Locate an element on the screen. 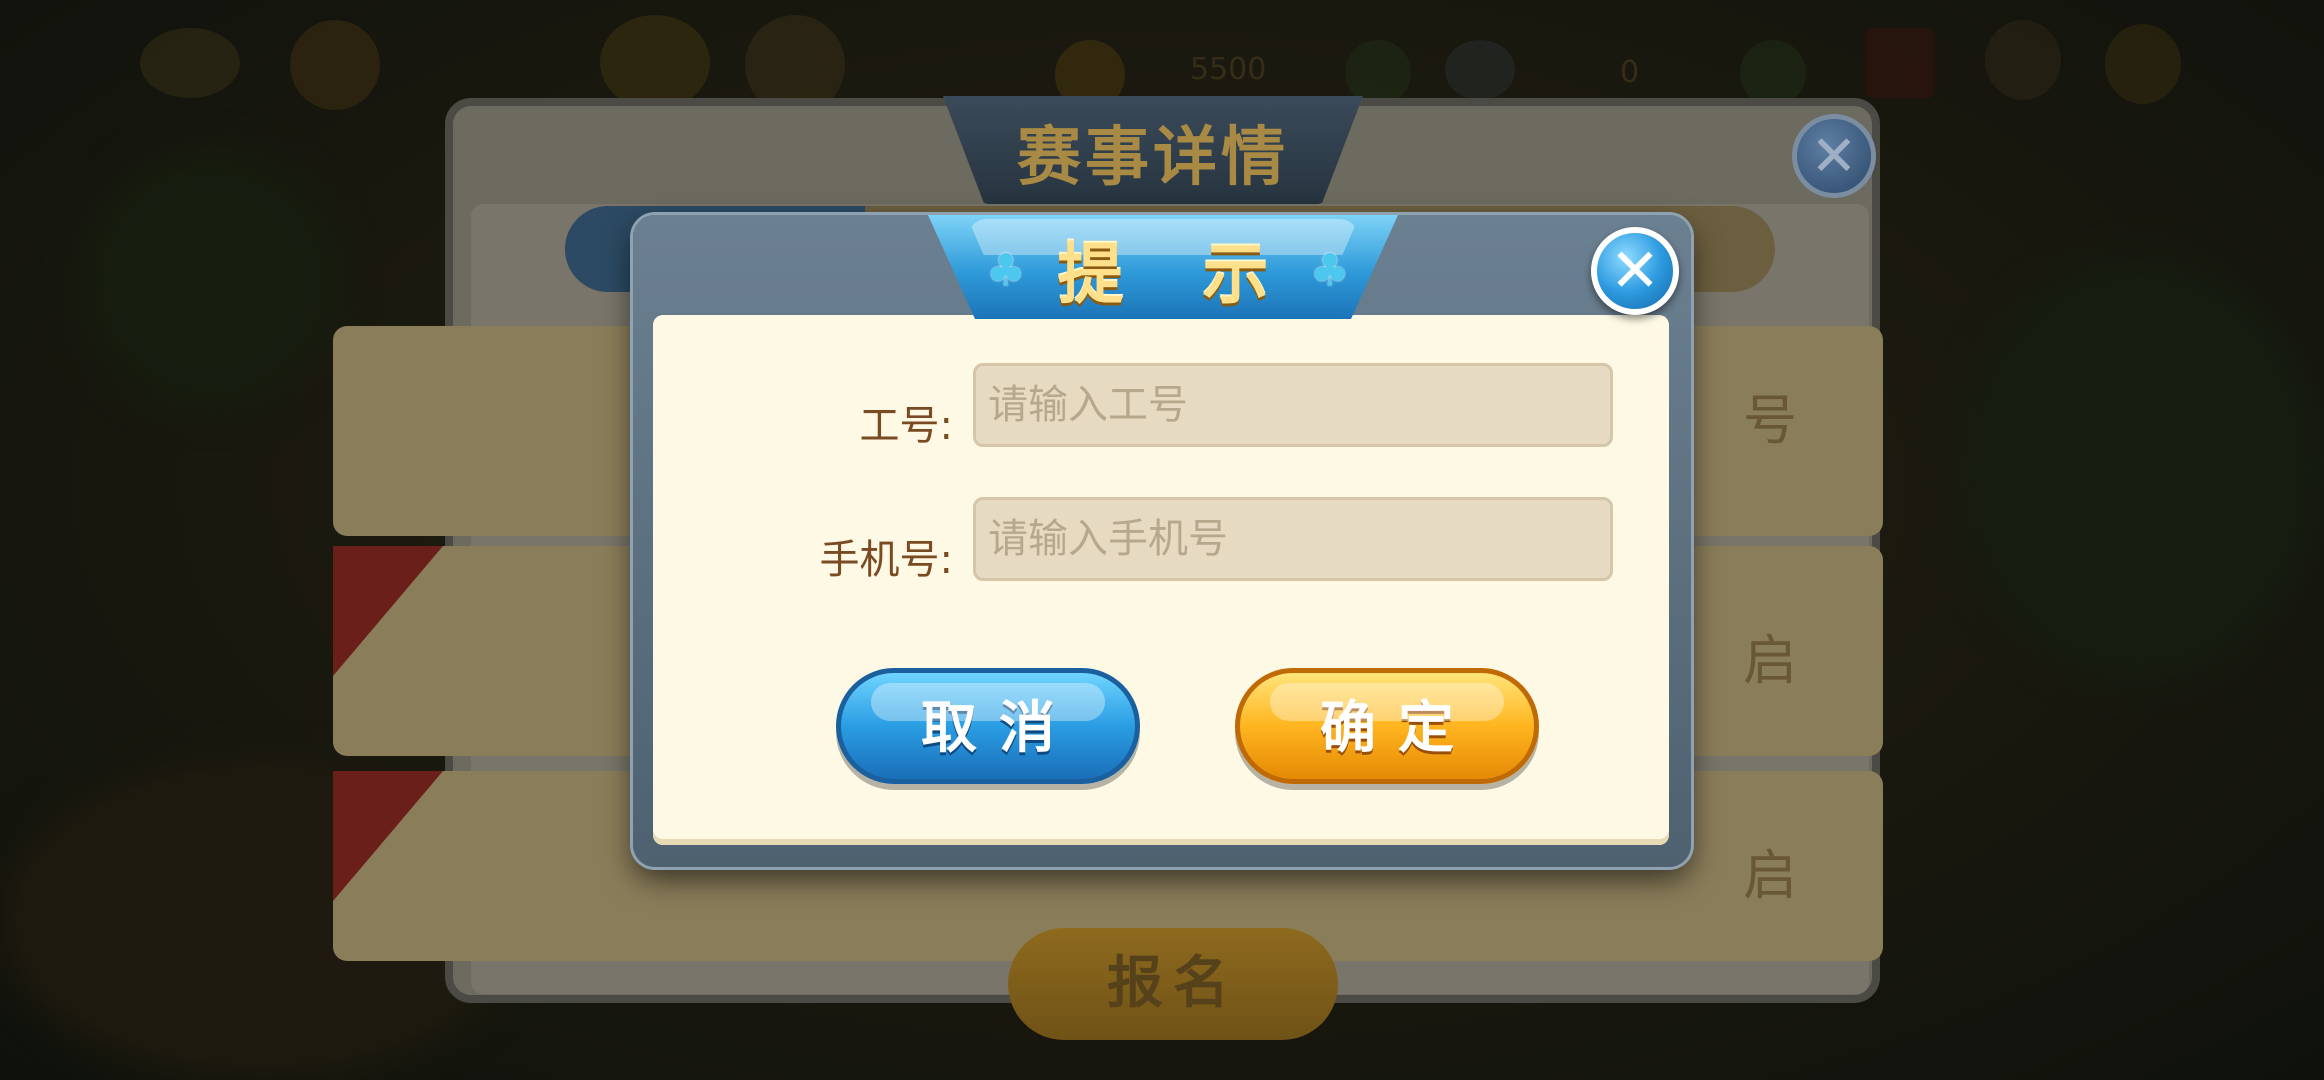 The height and width of the screenshot is (1080, 2324). confirm-button: 确定 is located at coordinates (1387, 726).